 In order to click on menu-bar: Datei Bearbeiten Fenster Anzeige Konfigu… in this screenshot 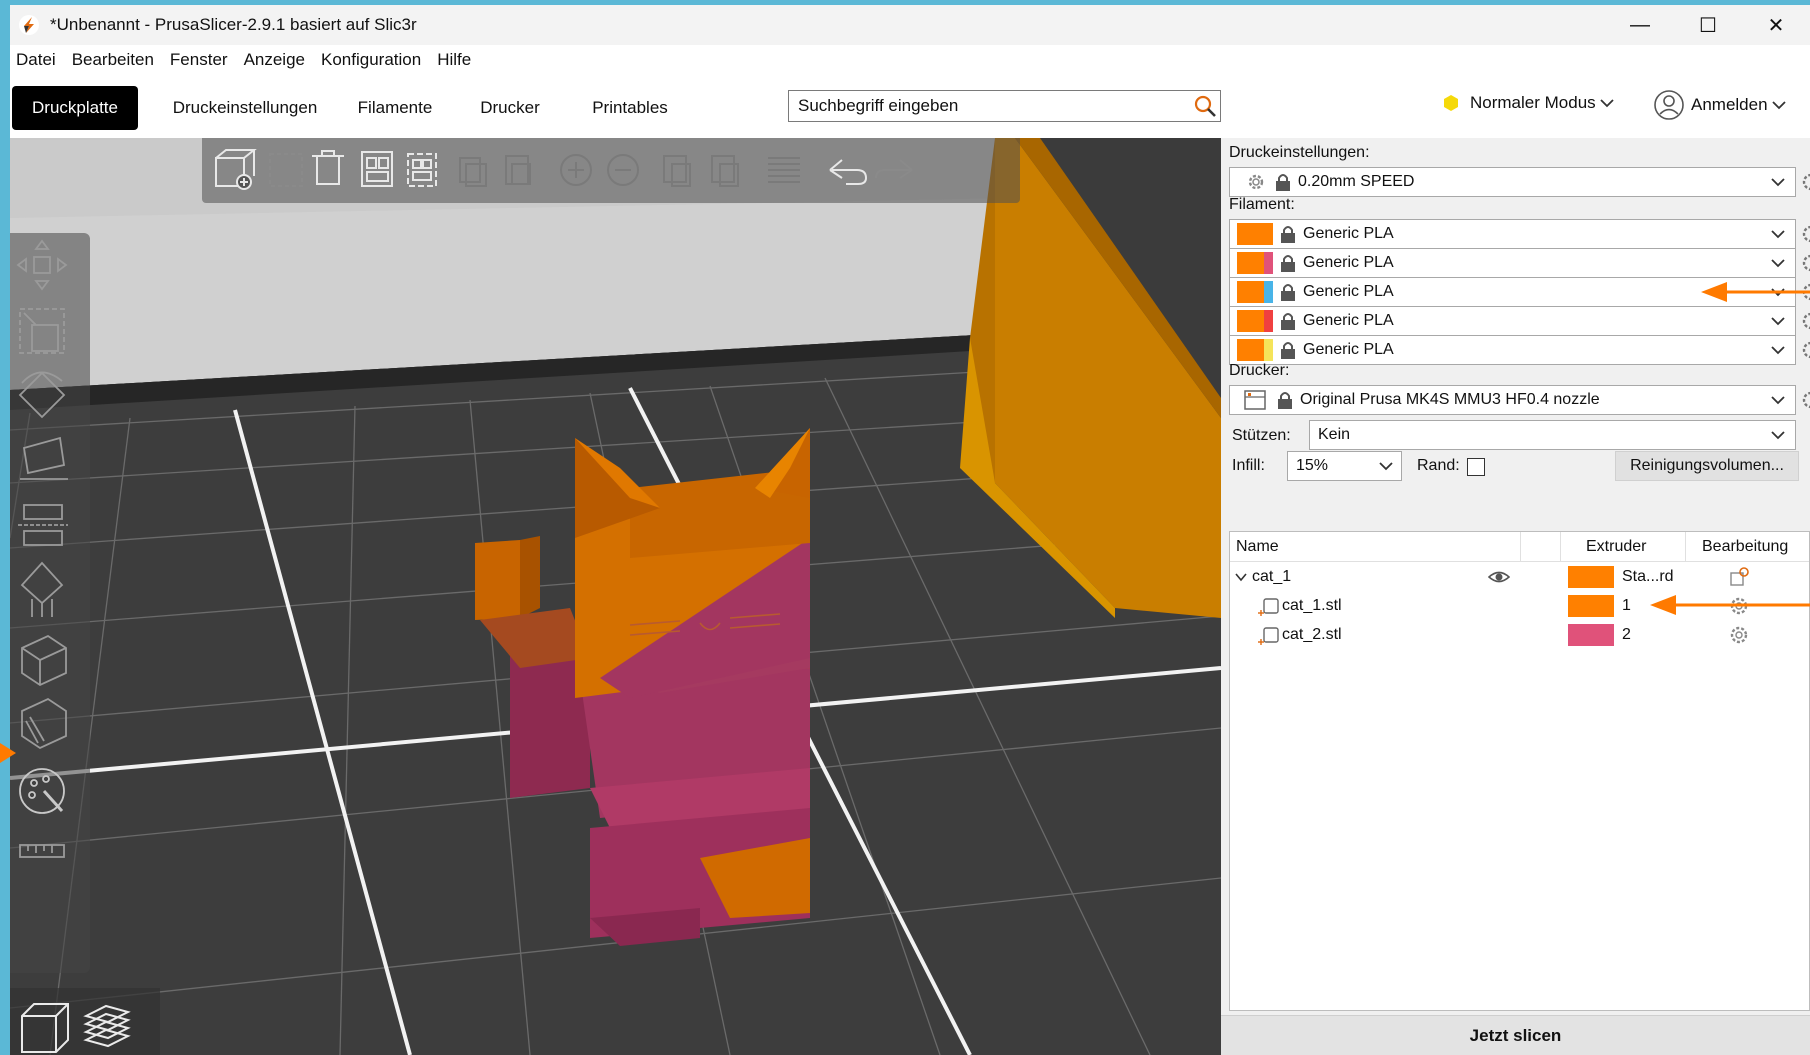, I will do `click(910, 60)`.